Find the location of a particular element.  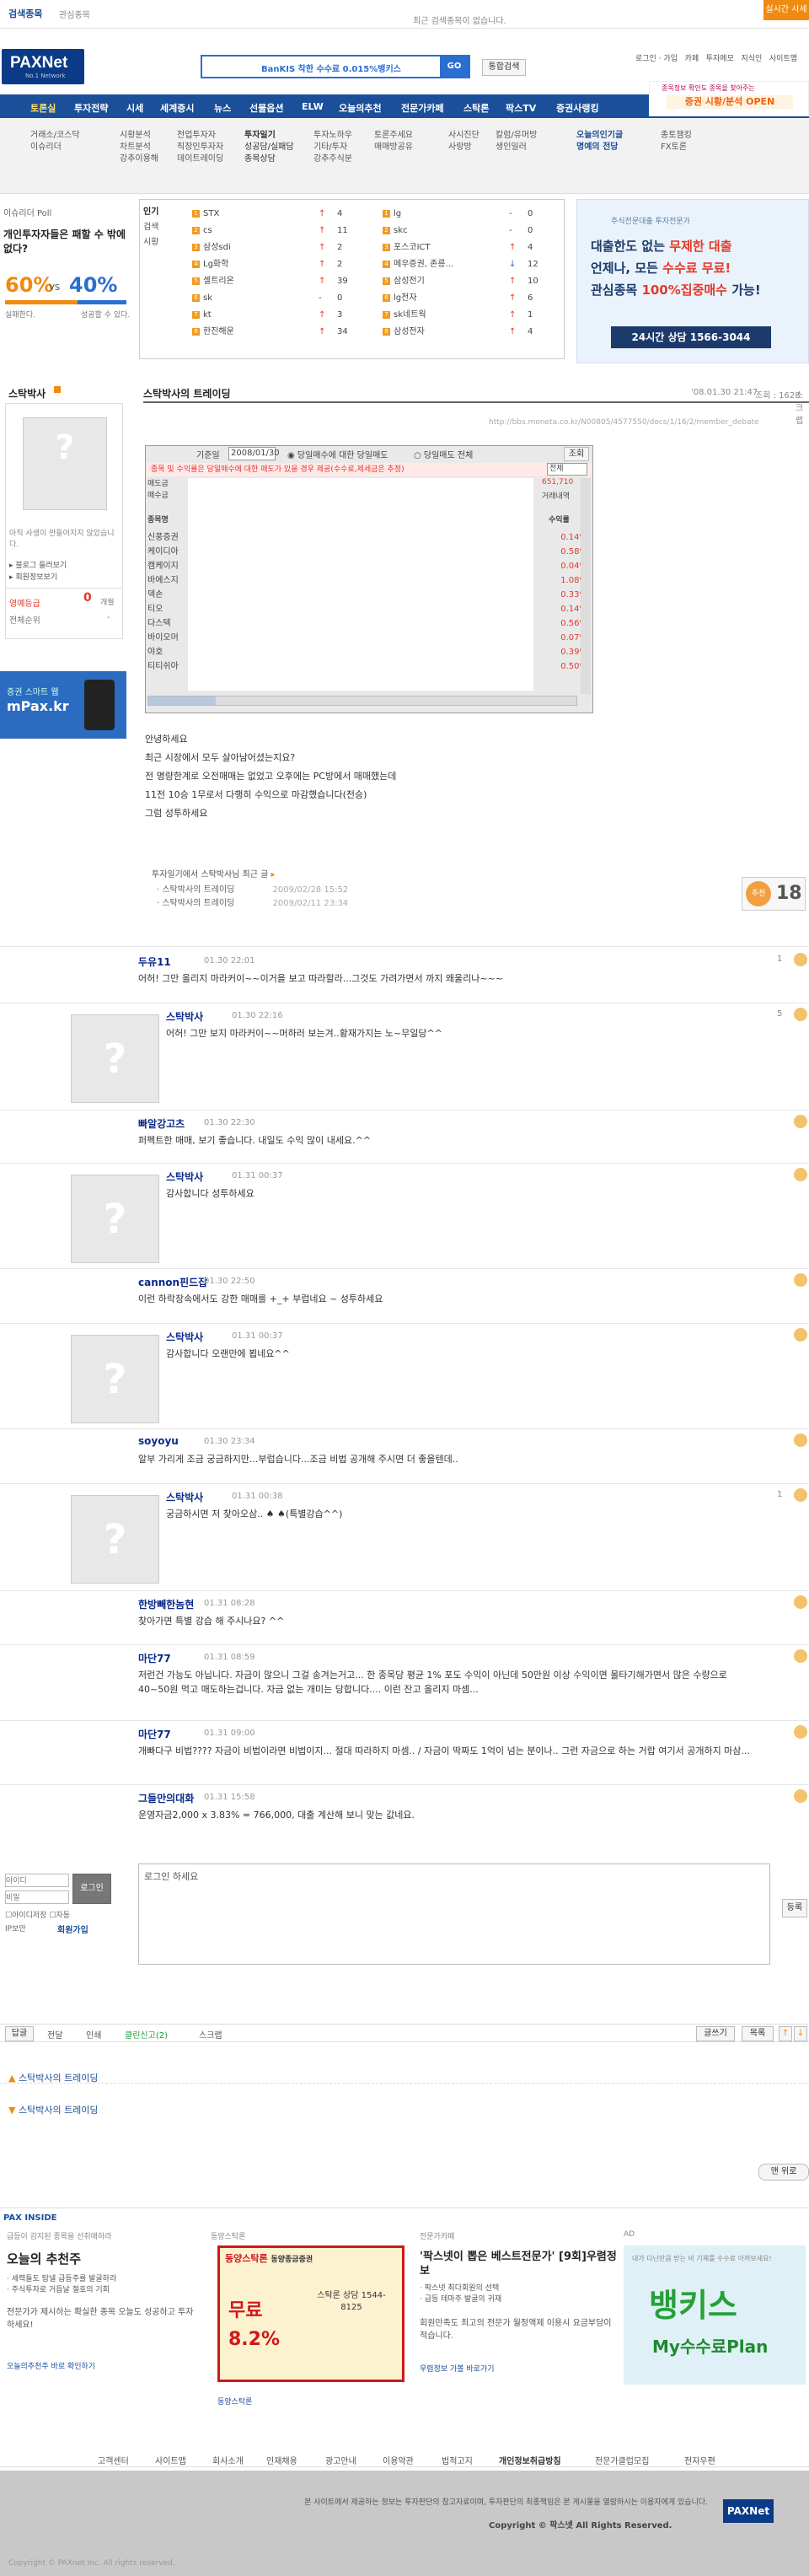

subnav-item: 종목상담 is located at coordinates (269, 159).